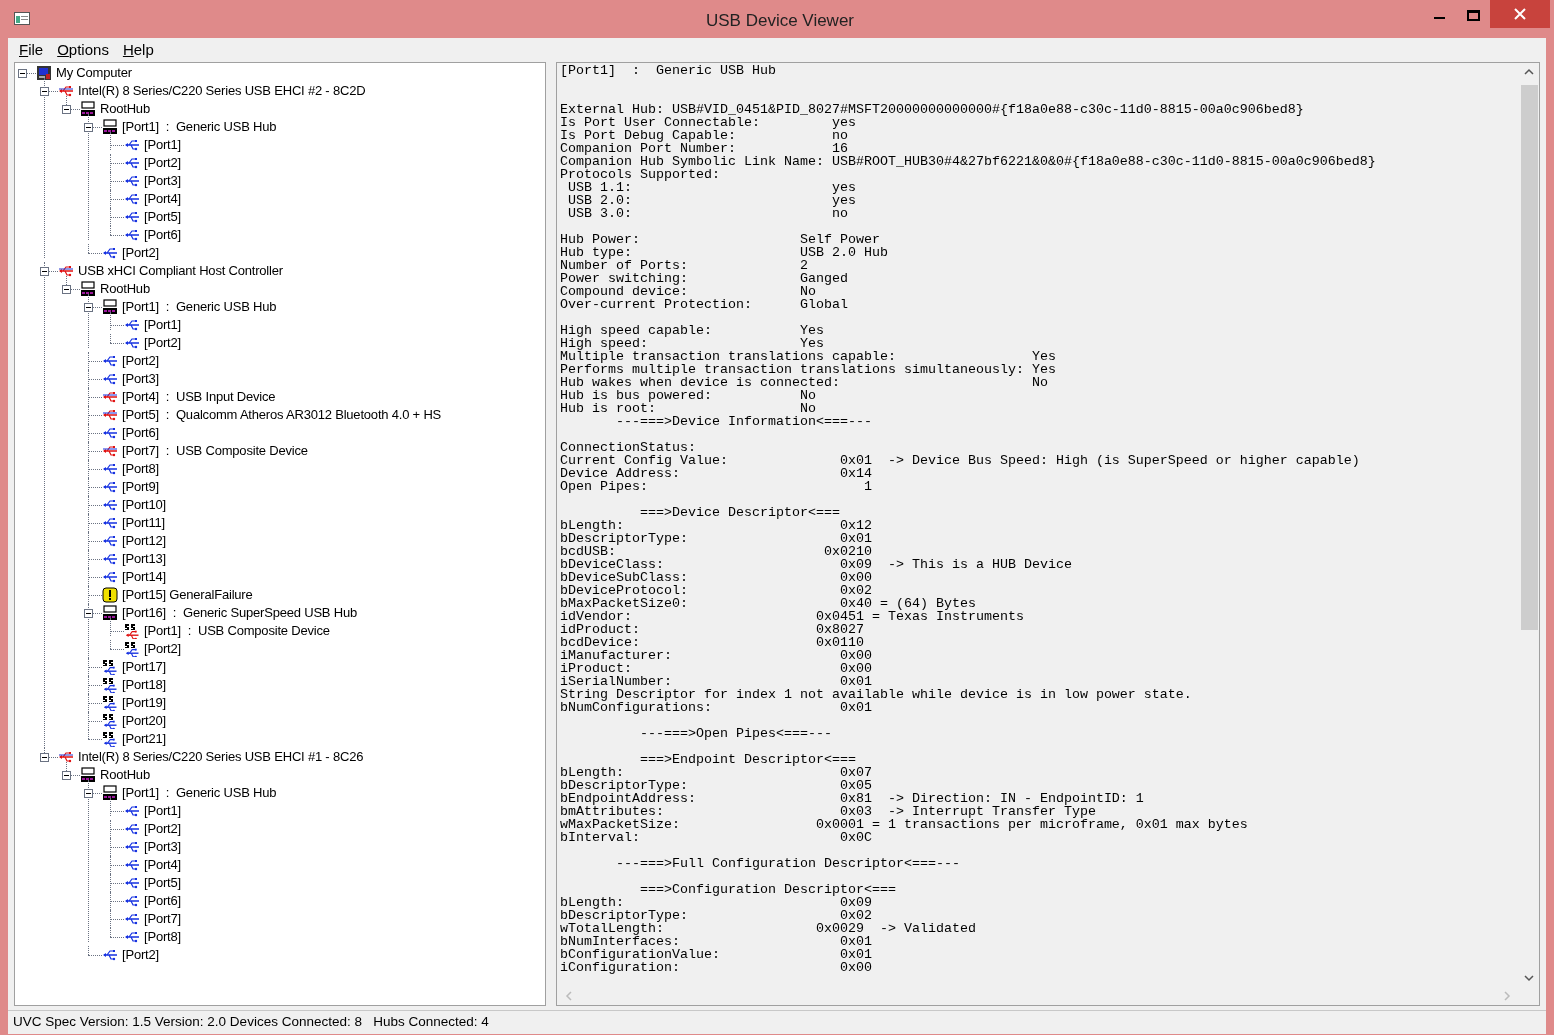 Image resolution: width=1554 pixels, height=1035 pixels. I want to click on detail-line: Number of Ports: 2, so click(684, 265).